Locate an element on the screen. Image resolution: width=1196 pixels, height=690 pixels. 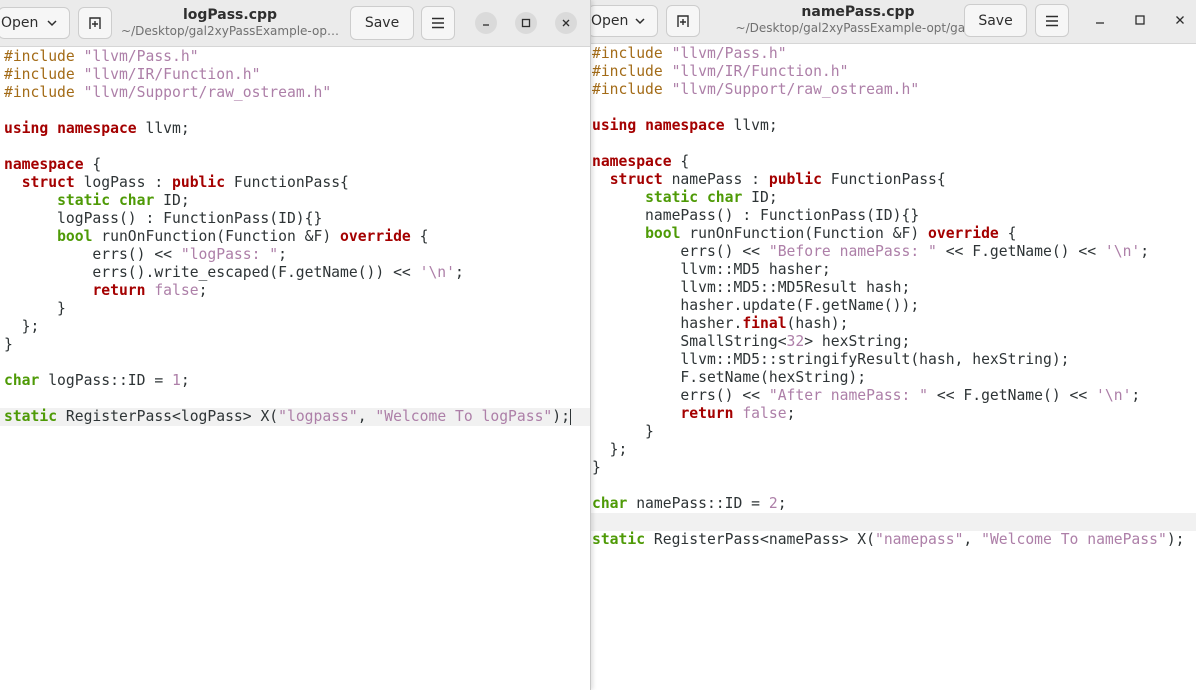
code-line: errs() << "logPass: "; is located at coordinates (295, 255).